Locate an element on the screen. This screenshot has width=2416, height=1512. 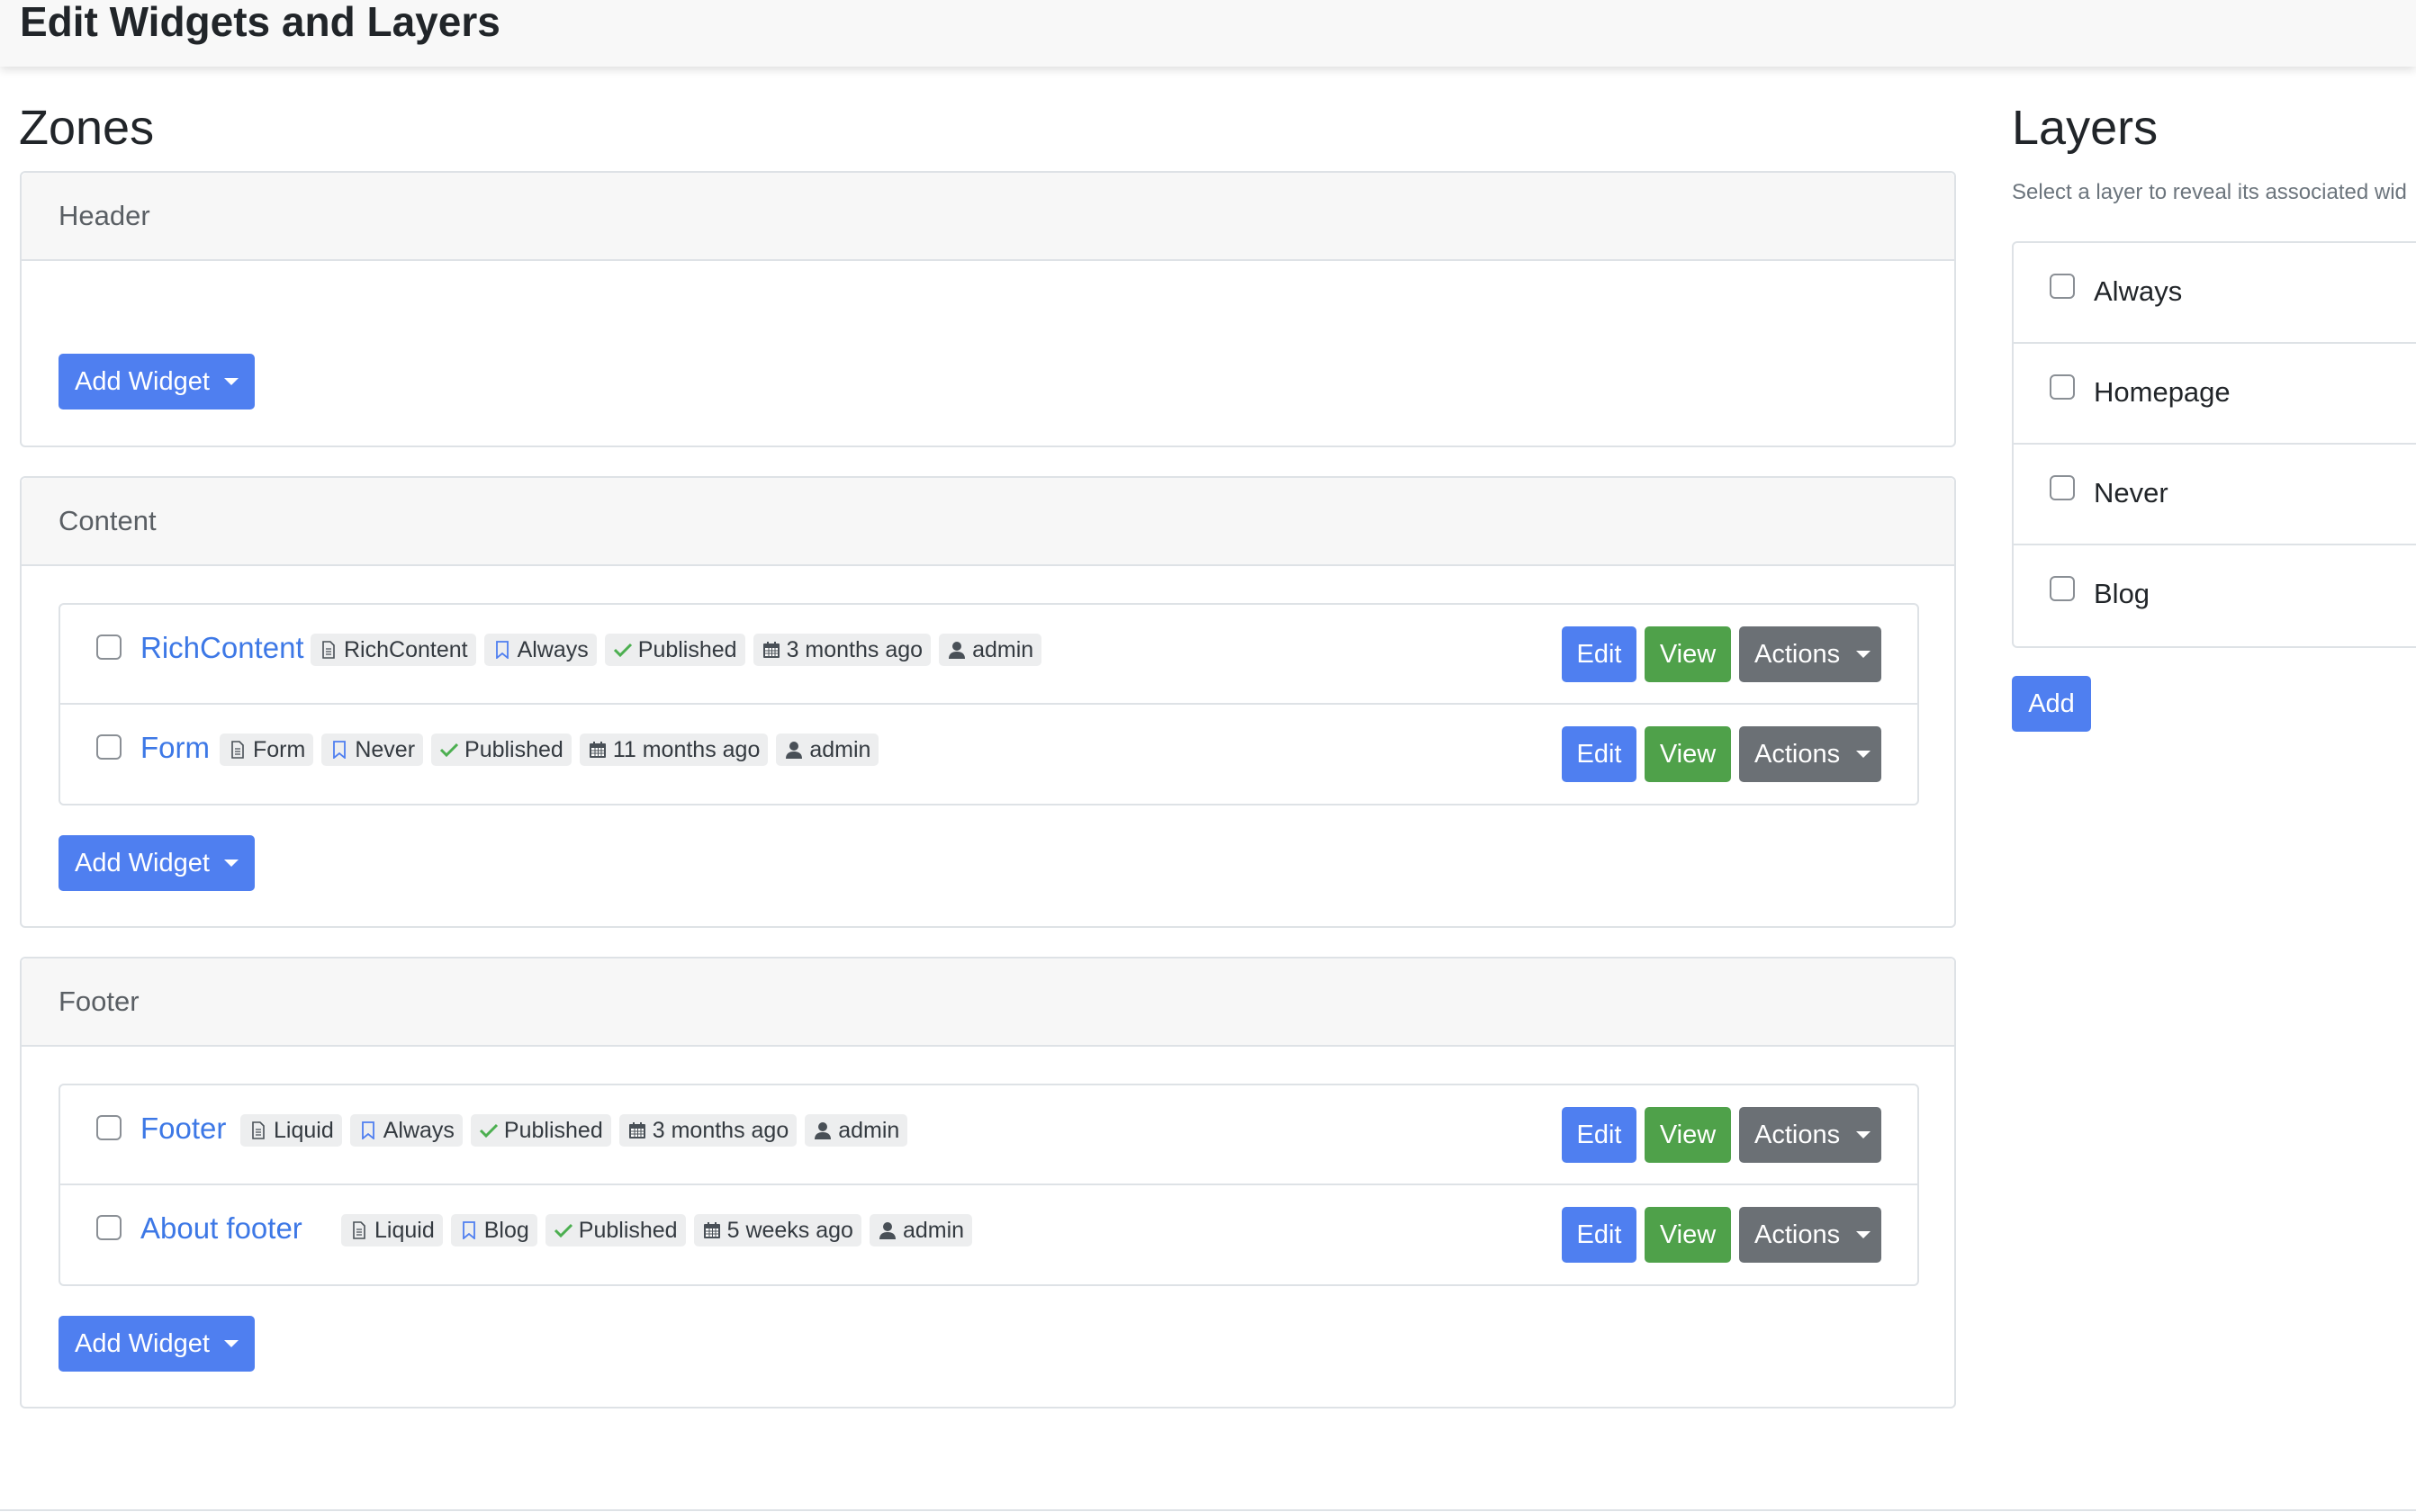
widget-badges: Liquid Blog Published 5 weeks ago admin is located at coordinates (657, 1230).